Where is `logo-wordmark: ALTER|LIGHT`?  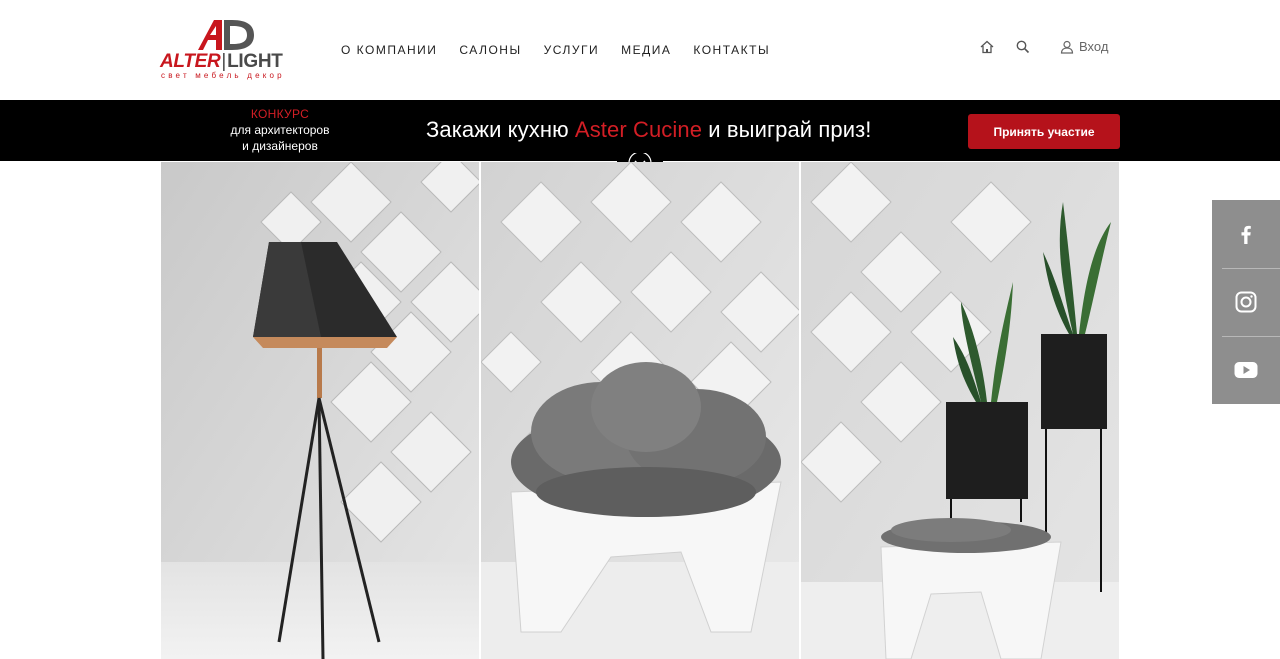
logo-wordmark: ALTER|LIGHT is located at coordinates (221, 61).